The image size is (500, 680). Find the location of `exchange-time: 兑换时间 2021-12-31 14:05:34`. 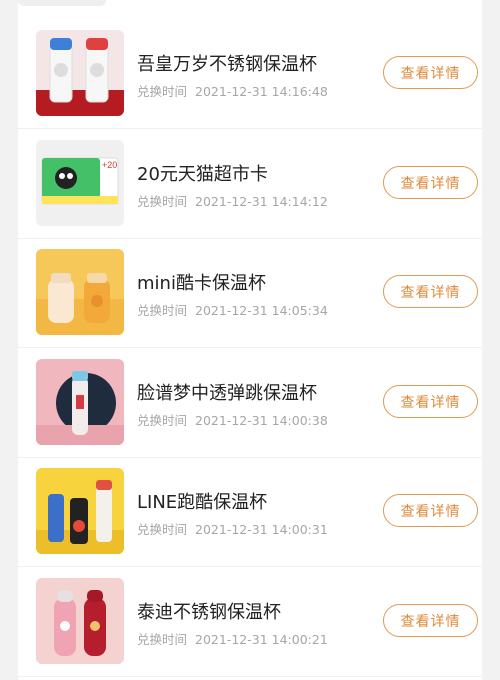

exchange-time: 兑换时间 2021-12-31 14:05:34 is located at coordinates (232, 310).